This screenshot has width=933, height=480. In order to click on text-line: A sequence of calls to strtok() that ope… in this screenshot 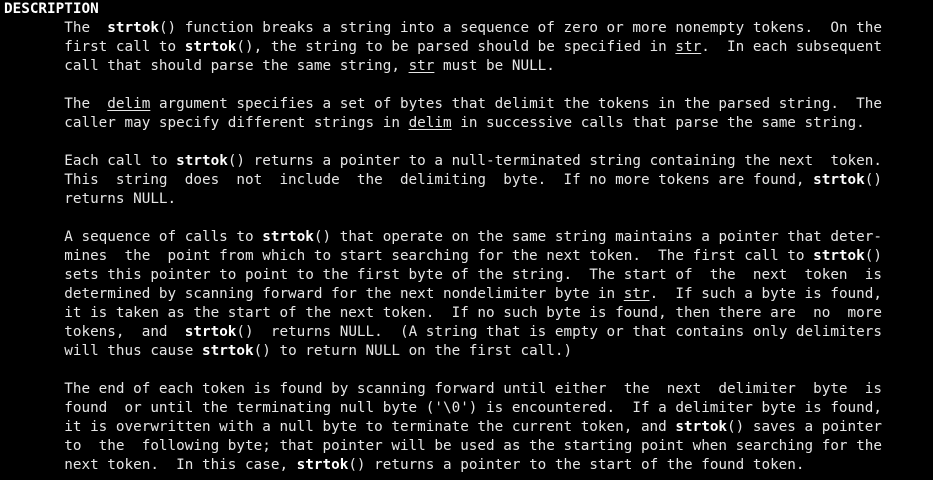, I will do `click(468, 237)`.